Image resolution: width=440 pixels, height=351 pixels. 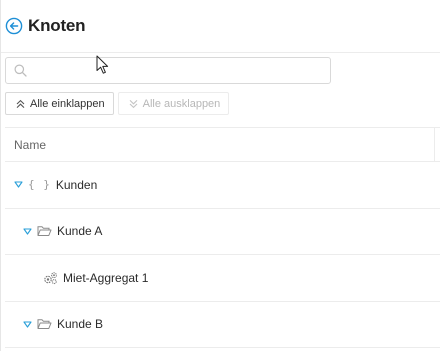 I want to click on double-chevron-down-icon, so click(x=133, y=103).